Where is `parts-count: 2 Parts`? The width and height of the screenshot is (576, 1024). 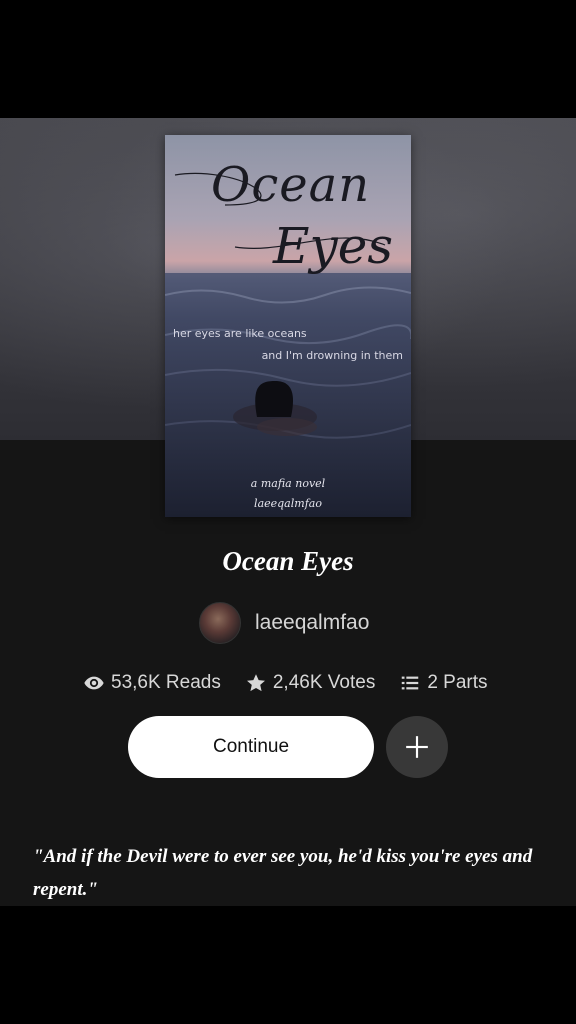
parts-count: 2 Parts is located at coordinates (457, 683).